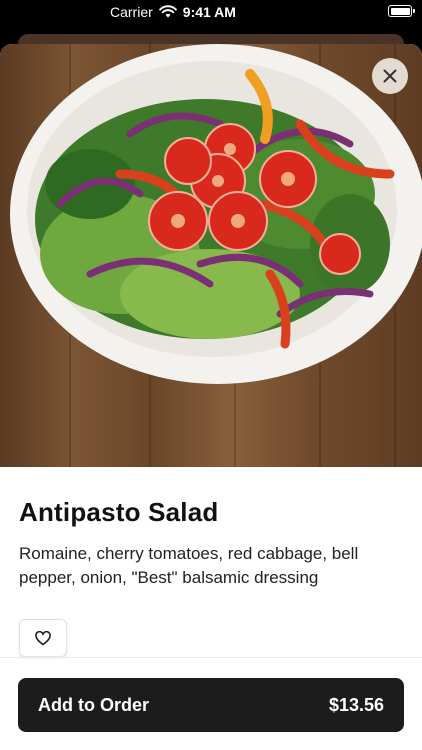  I want to click on heart-outline-icon, so click(43, 637).